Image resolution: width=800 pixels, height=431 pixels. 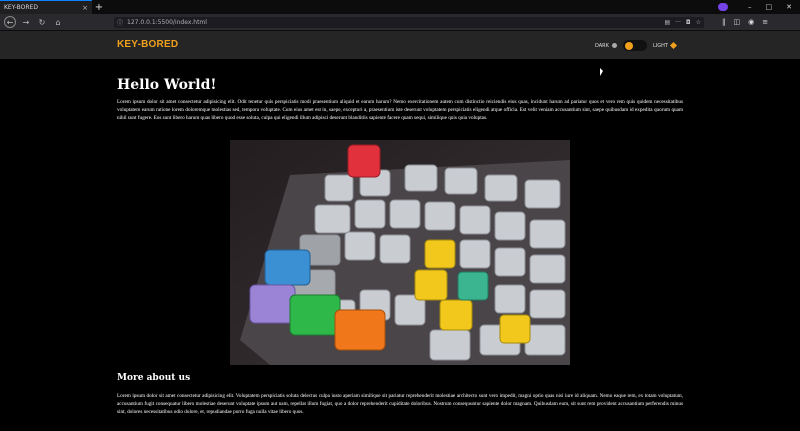 I want to click on page-title: Hello World!, so click(x=167, y=85).